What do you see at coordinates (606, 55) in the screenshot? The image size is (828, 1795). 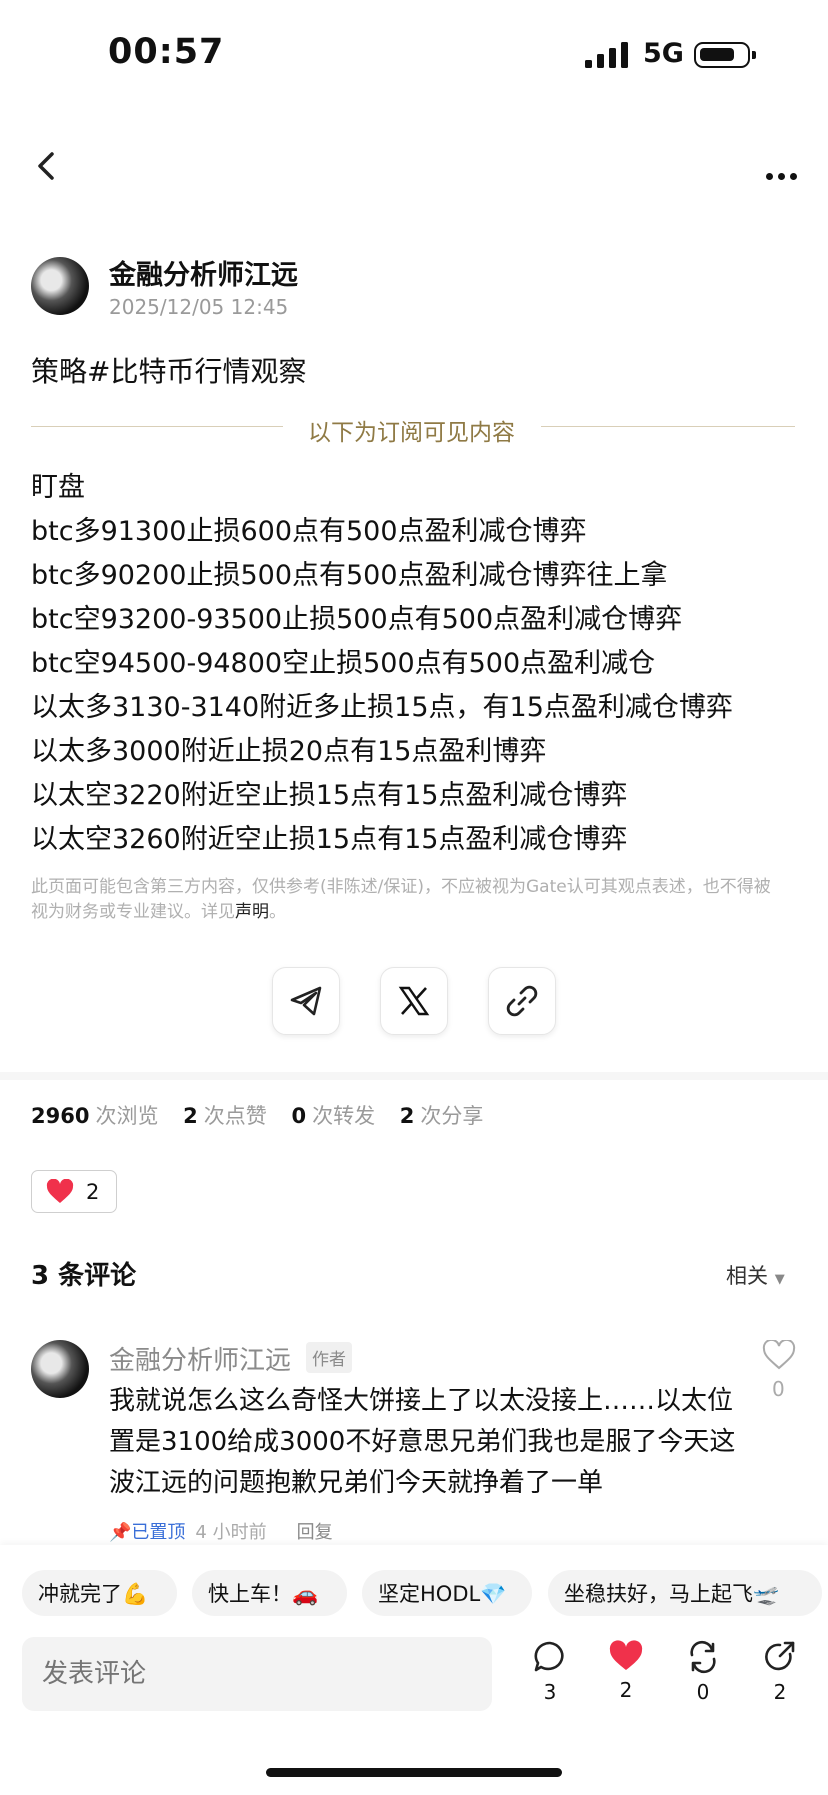 I see `signal-icon` at bounding box center [606, 55].